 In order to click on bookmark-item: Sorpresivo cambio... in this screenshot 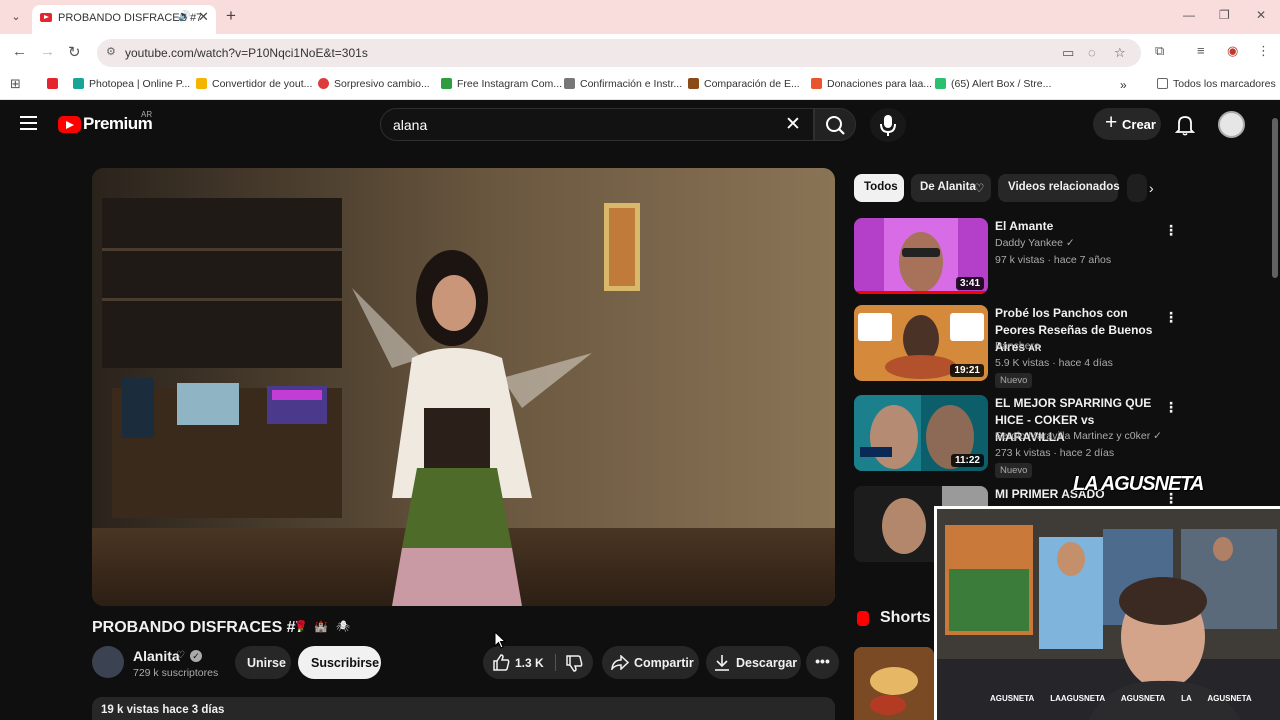, I will do `click(374, 84)`.